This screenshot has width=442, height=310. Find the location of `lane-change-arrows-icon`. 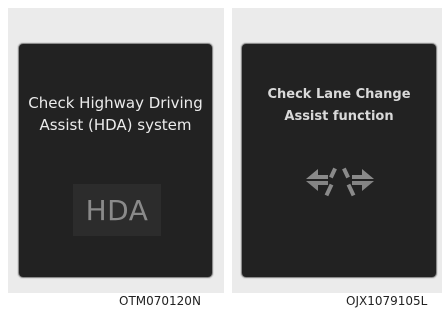

lane-change-arrows-icon is located at coordinates (340, 182).